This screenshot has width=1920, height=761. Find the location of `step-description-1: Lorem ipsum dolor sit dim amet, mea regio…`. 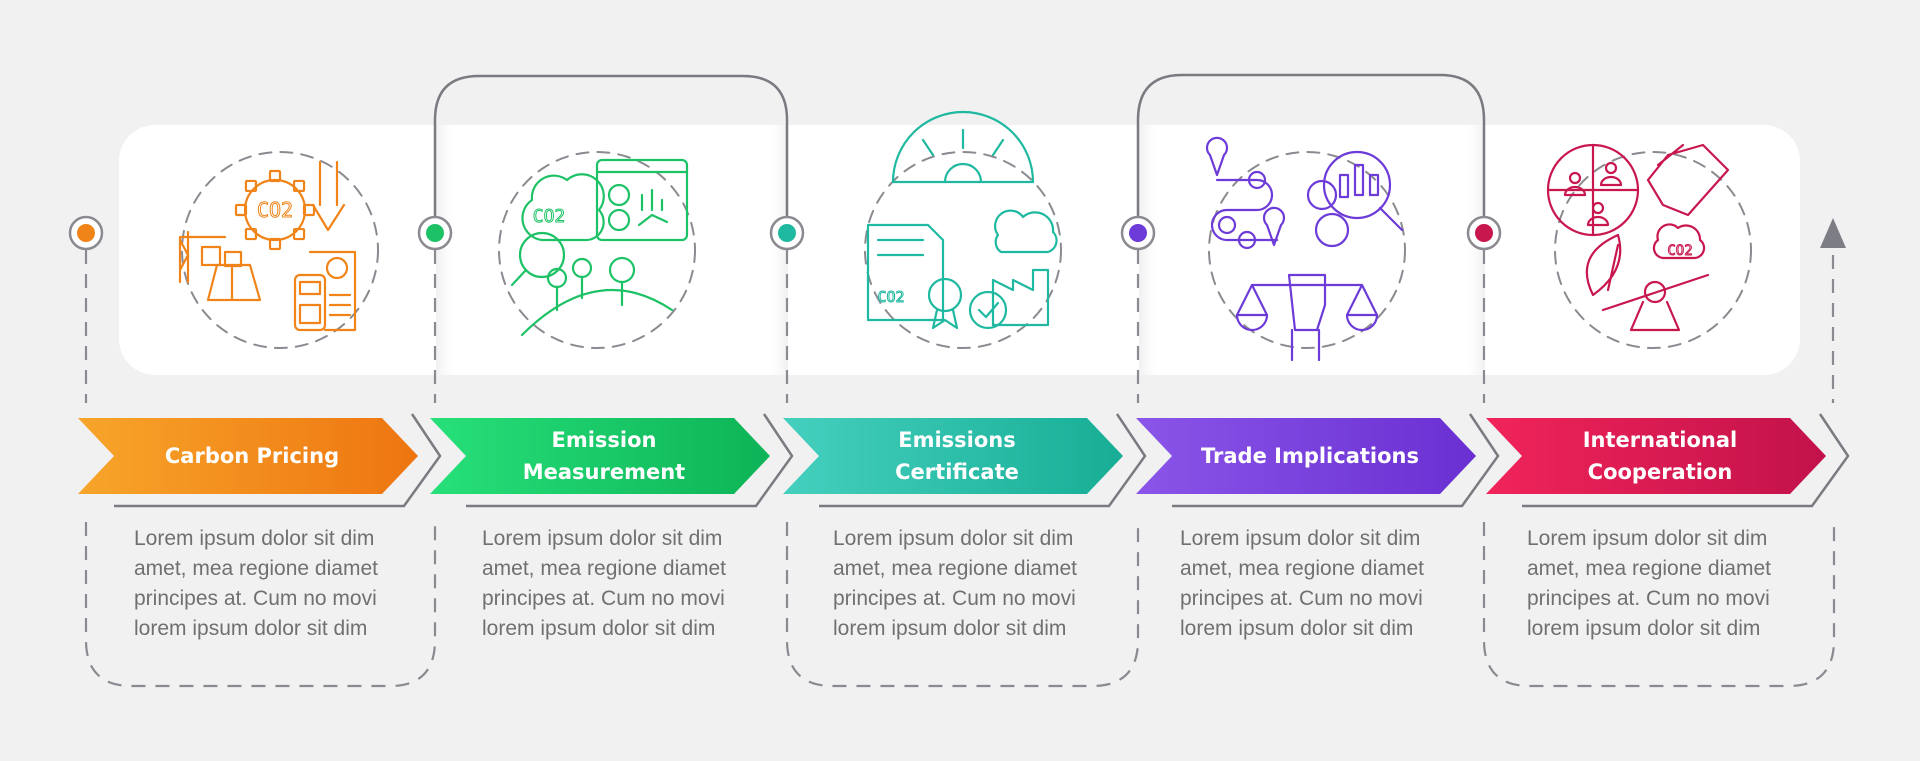

step-description-1: Lorem ipsum dolor sit dim amet, mea regio… is located at coordinates (284, 584).